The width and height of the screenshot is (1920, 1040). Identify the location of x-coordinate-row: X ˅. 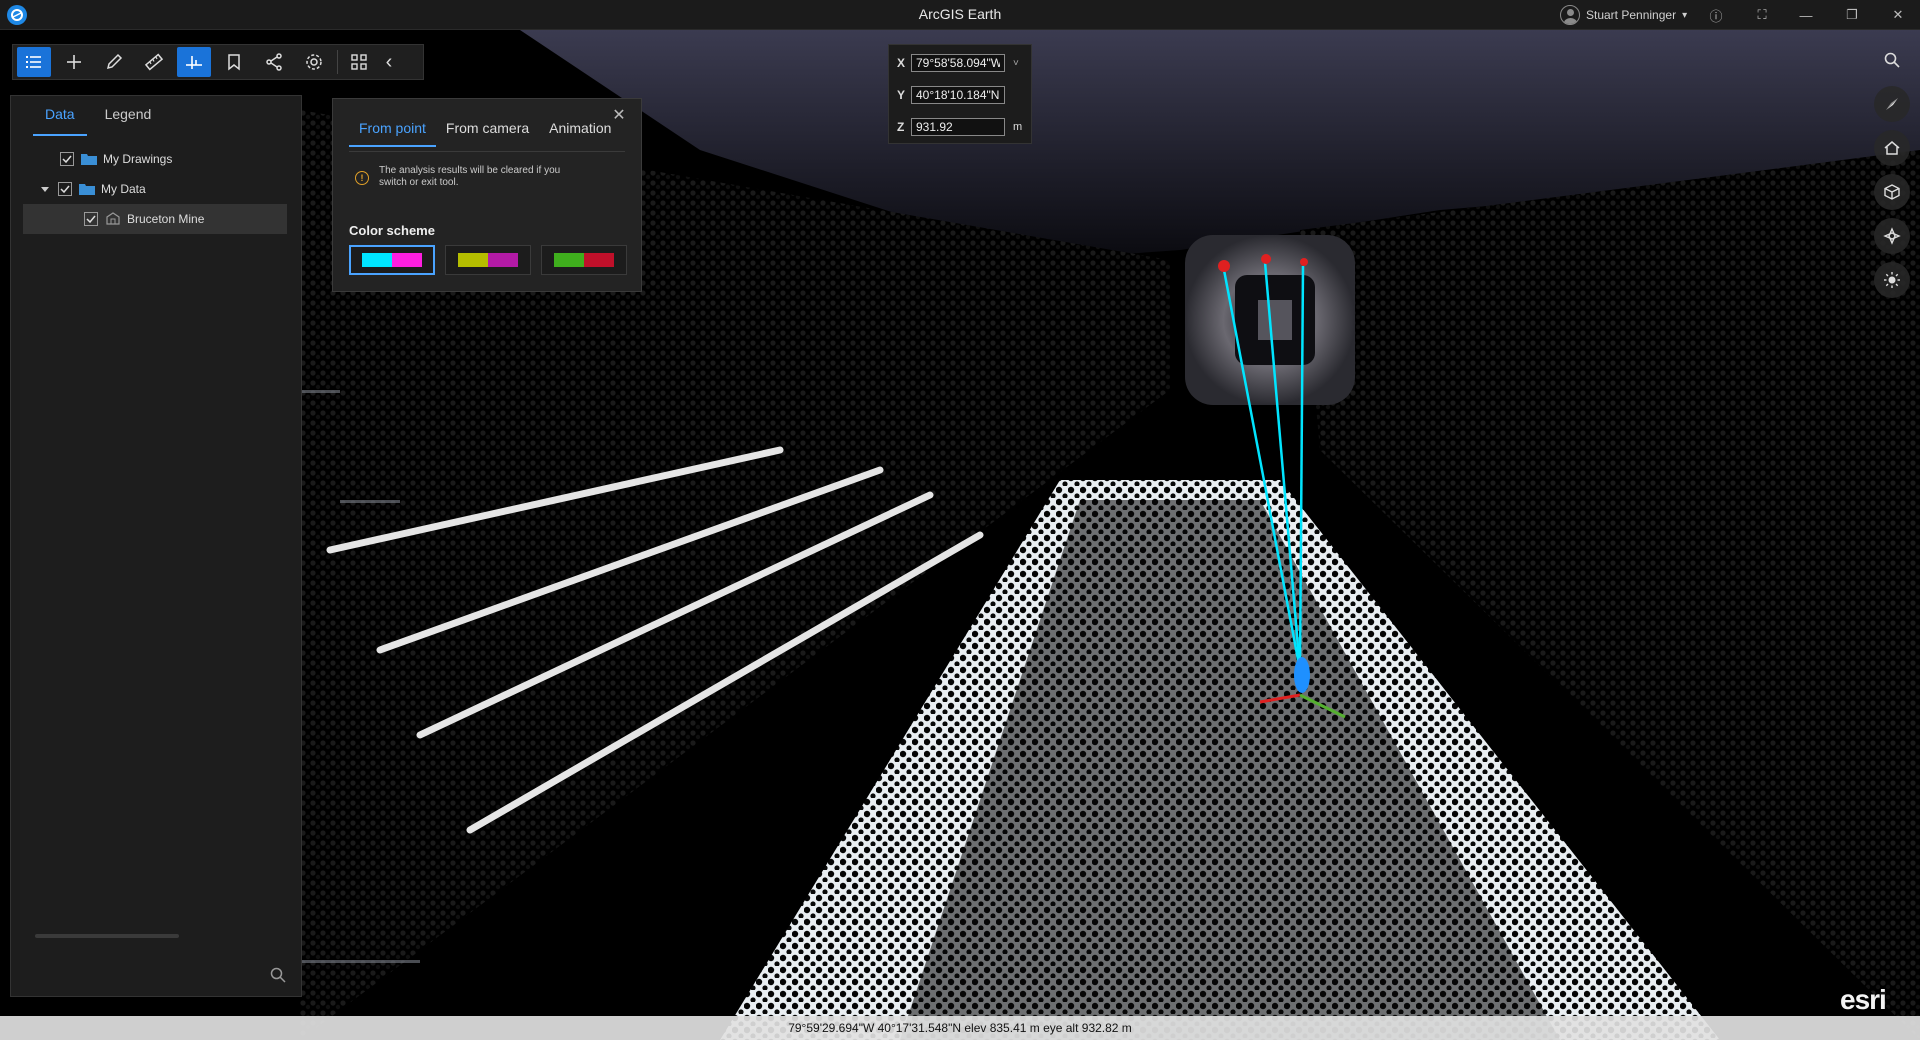
(958, 63).